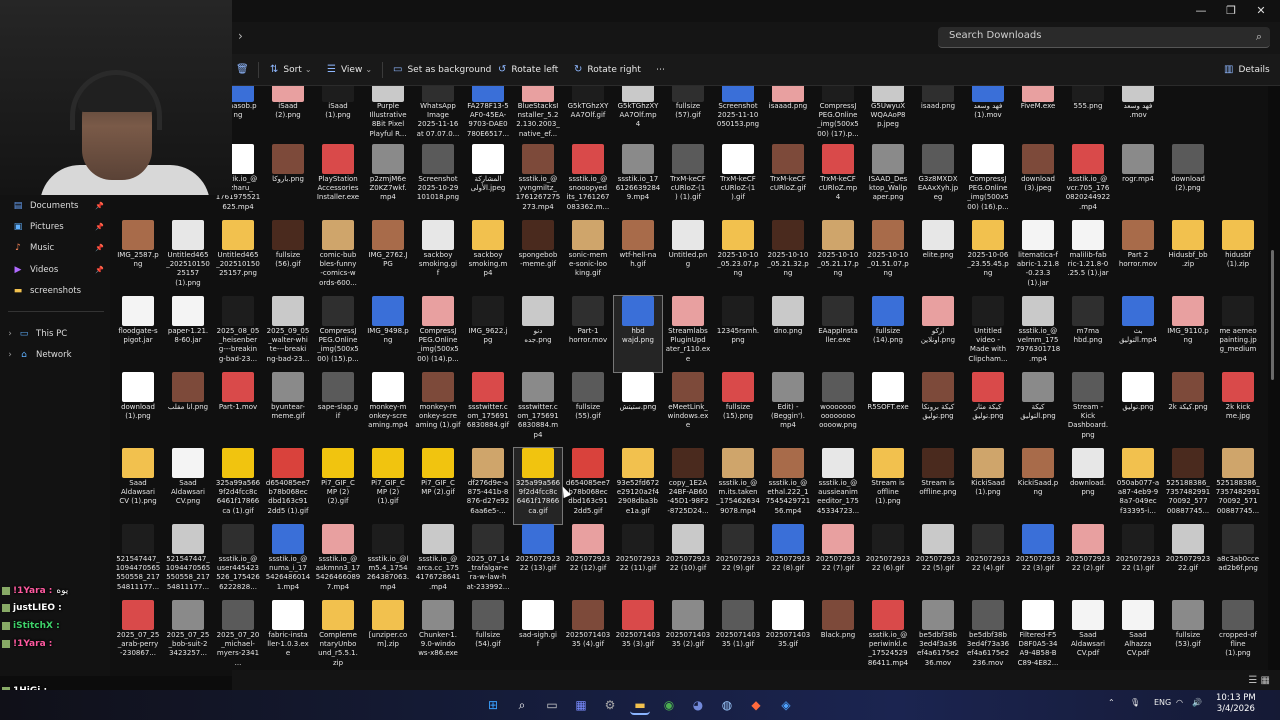  What do you see at coordinates (493, 705) in the screenshot?
I see `start-icon: ⊞` at bounding box center [493, 705].